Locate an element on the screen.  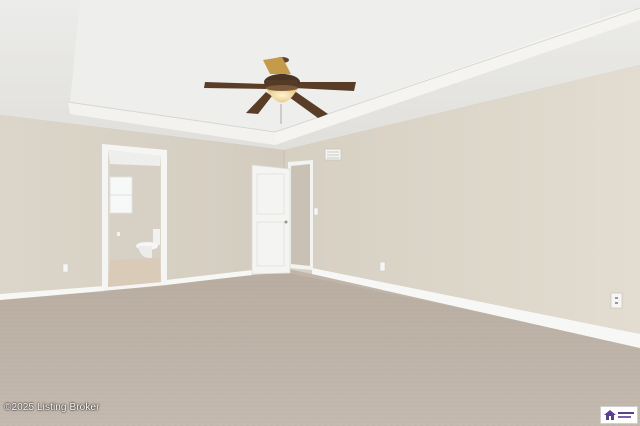
light-switch is located at coordinates (316, 211).